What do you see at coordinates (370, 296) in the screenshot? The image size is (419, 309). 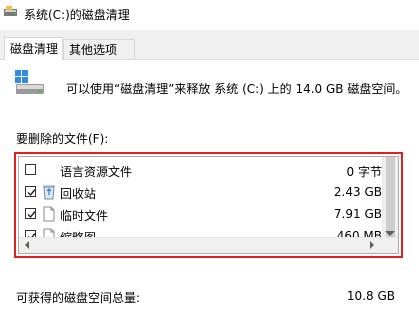 I see `total-space-value: 10.8 GB` at bounding box center [370, 296].